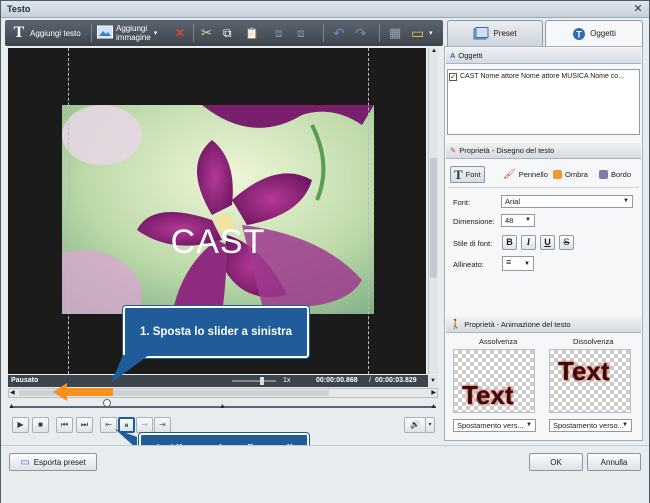 The image size is (650, 503). I want to click on divider, so click(543, 187).